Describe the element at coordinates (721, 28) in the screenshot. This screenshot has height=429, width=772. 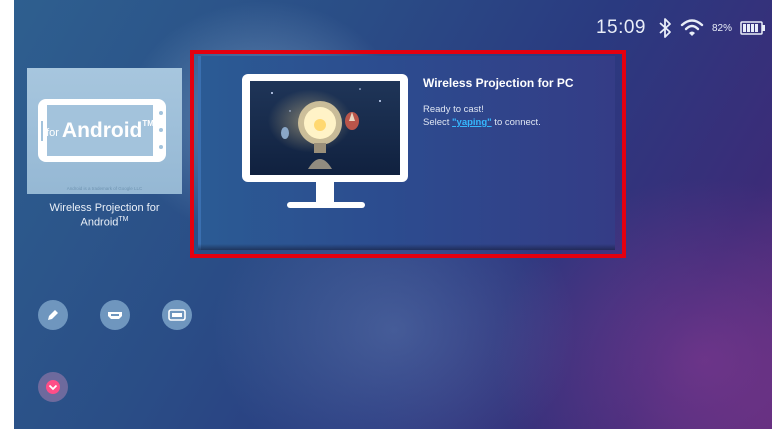
I see `battery-percent: 82%` at that location.